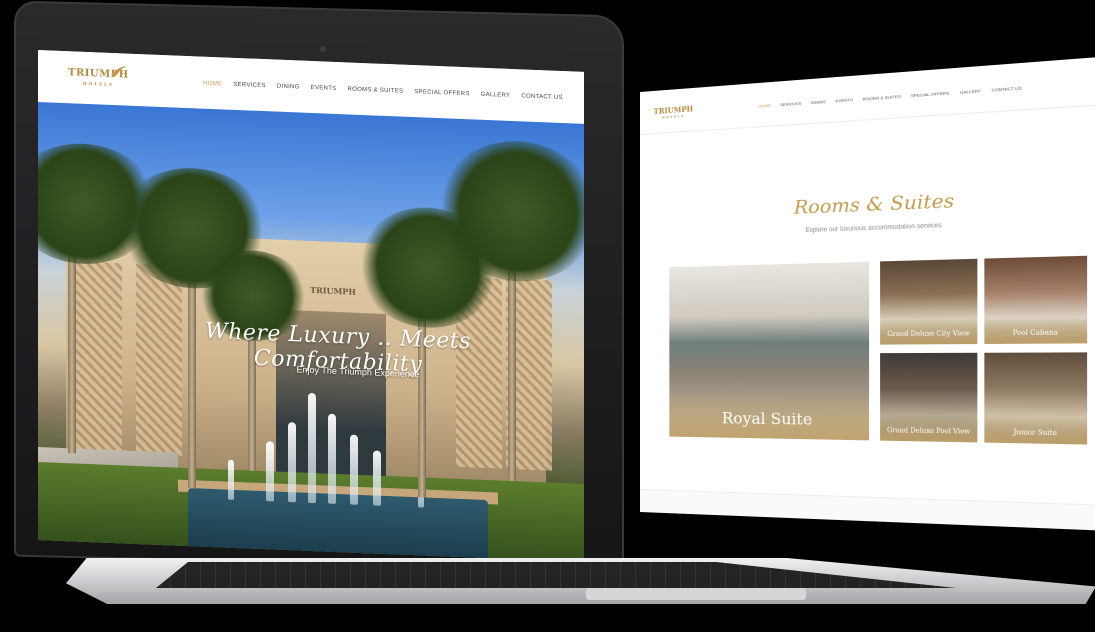 The height and width of the screenshot is (632, 1095). I want to click on section-title: Rooms & Suites, so click(874, 204).